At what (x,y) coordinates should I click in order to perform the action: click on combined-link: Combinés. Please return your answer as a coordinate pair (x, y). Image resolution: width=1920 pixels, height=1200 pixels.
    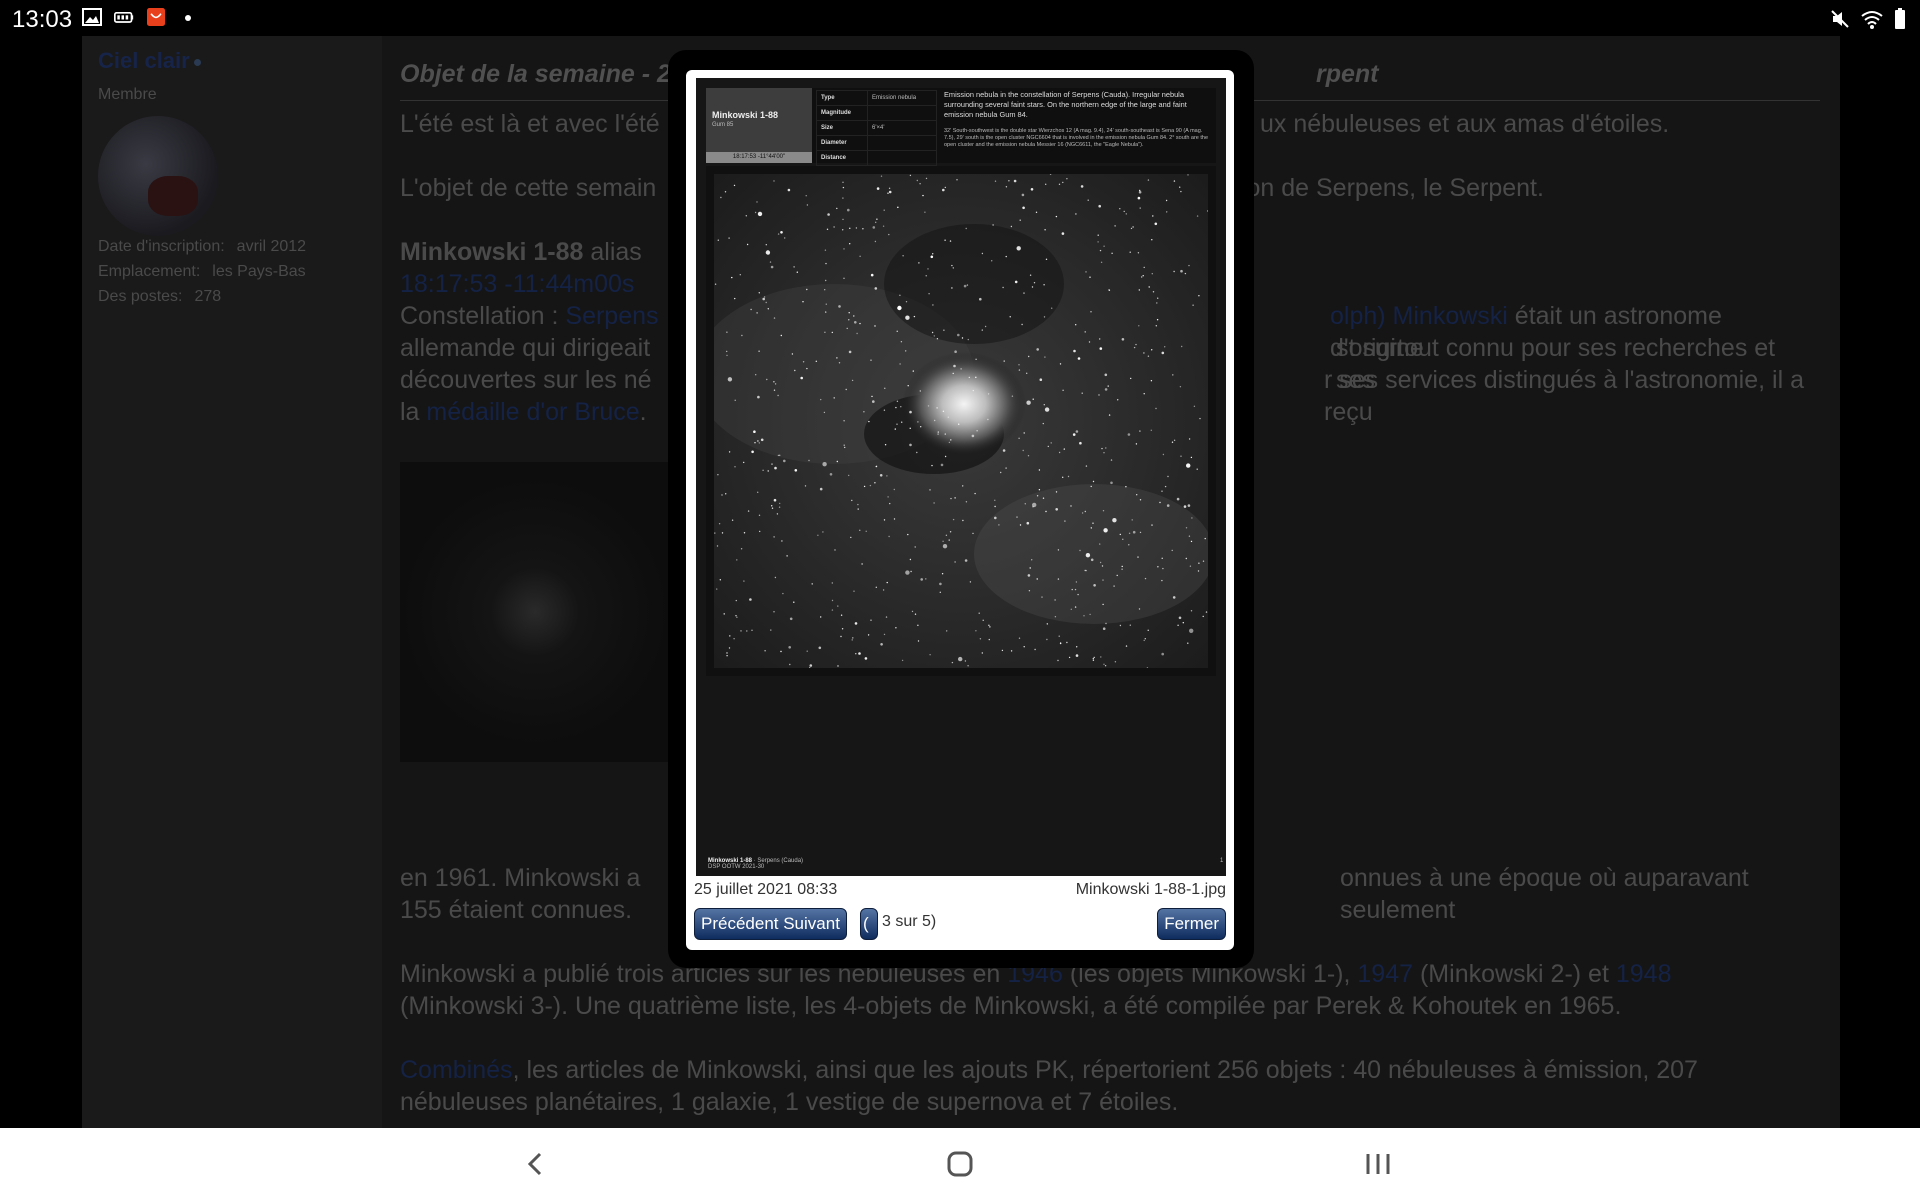
    Looking at the image, I should click on (456, 1070).